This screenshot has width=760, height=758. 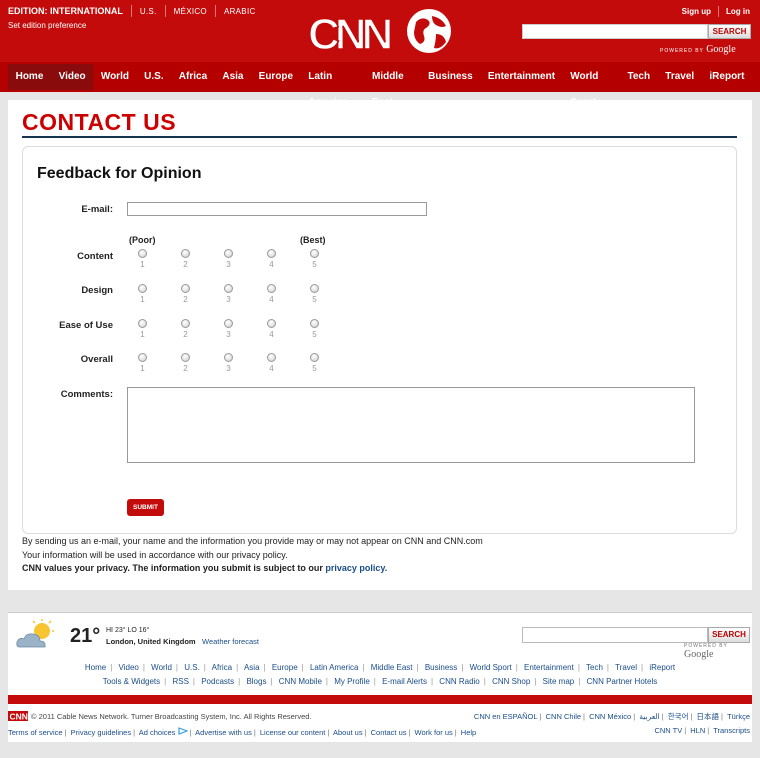 I want to click on intl-link: CNN México, so click(x=610, y=716).